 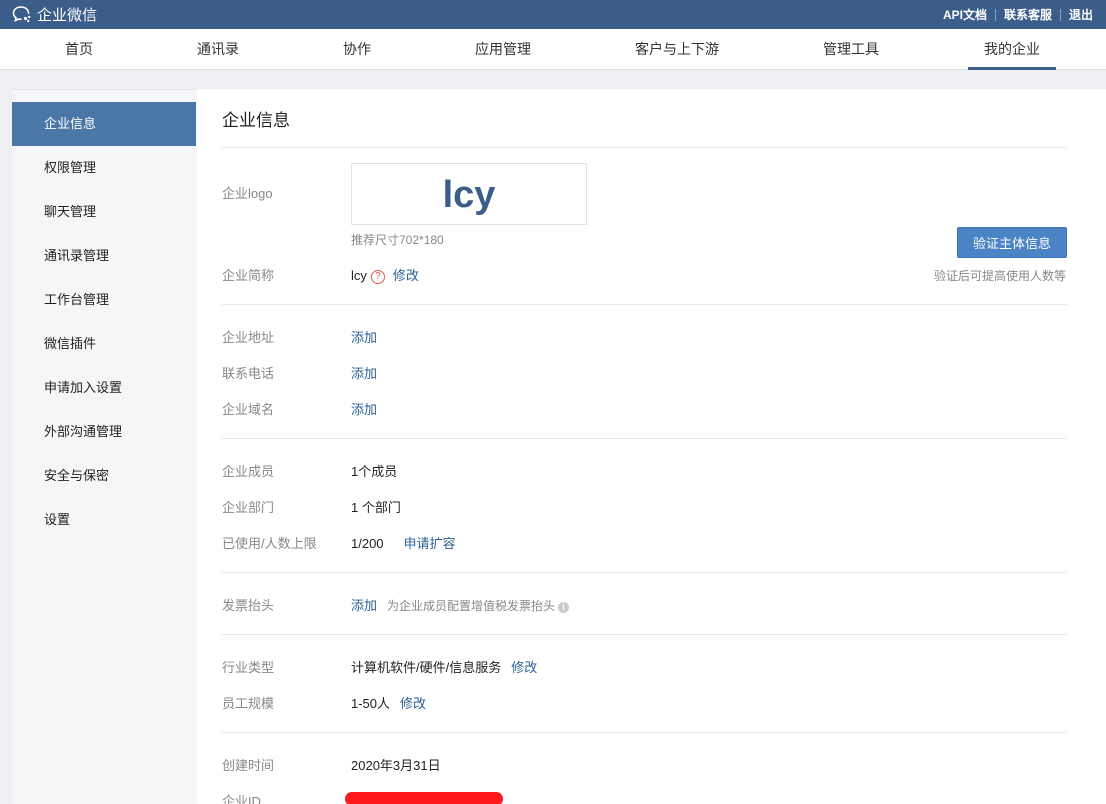 I want to click on logout-link: 退出, so click(x=1081, y=14).